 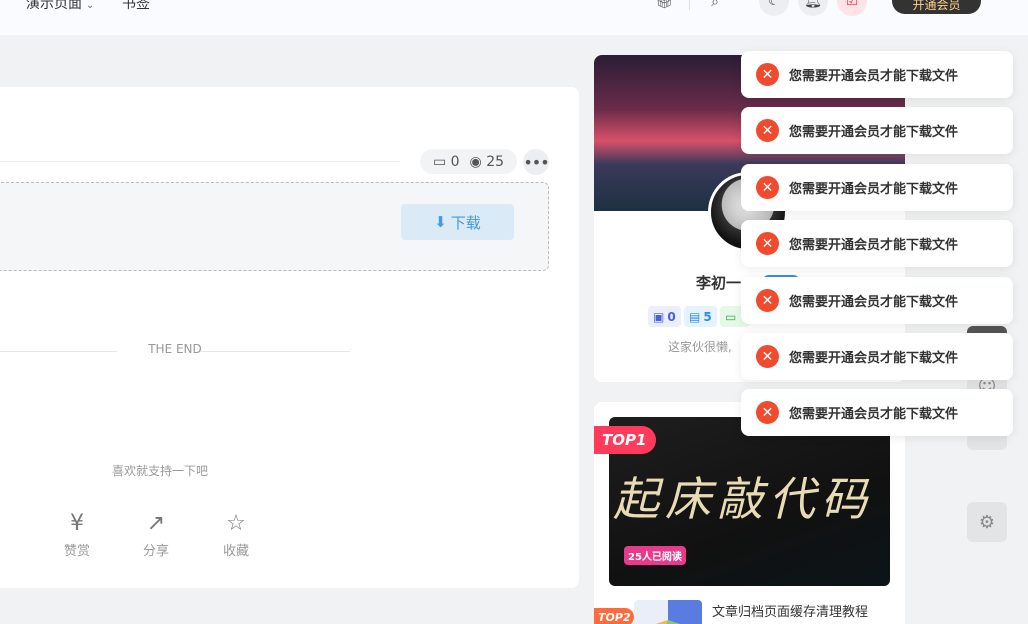 What do you see at coordinates (76, 551) in the screenshot?
I see `reward-label: 赞赏` at bounding box center [76, 551].